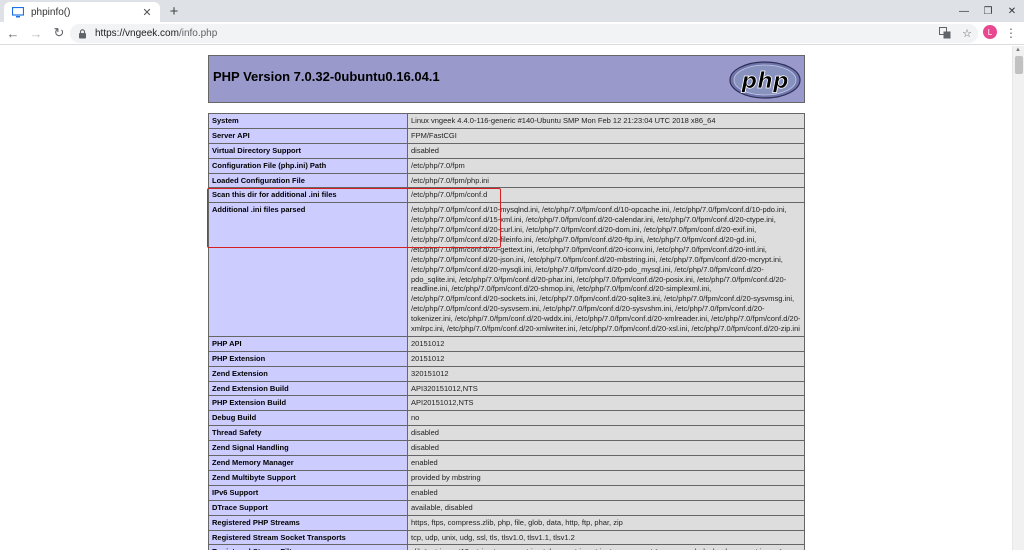  What do you see at coordinates (606, 403) in the screenshot?
I see `row-value: API20151012,NTS` at bounding box center [606, 403].